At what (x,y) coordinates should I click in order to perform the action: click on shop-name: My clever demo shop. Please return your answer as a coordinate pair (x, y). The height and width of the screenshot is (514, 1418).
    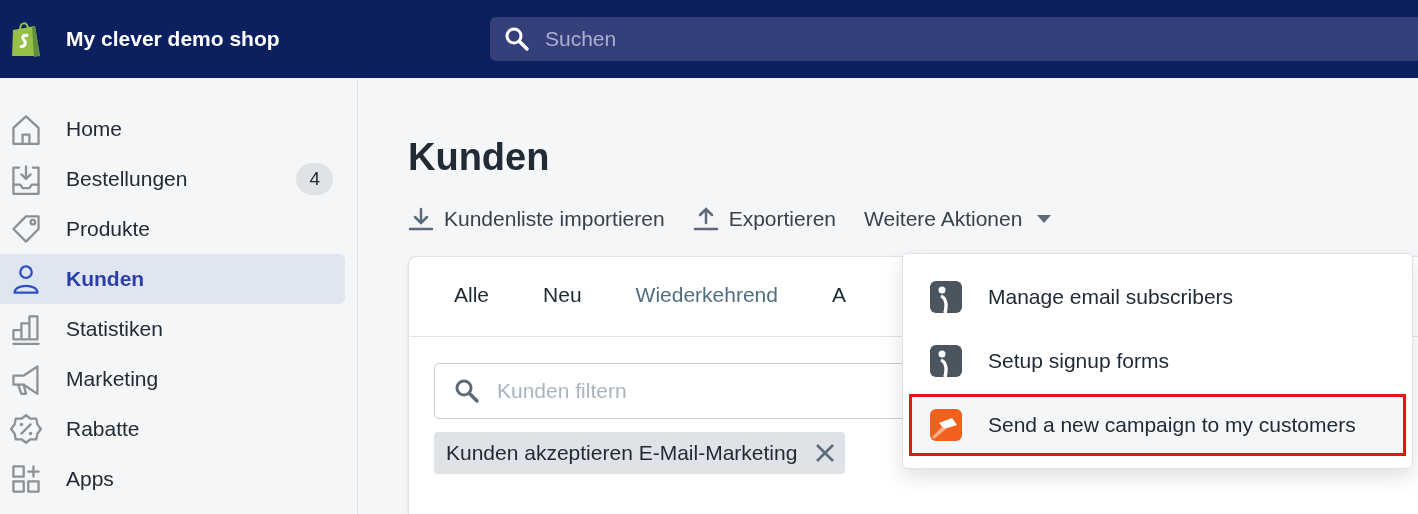
    Looking at the image, I should click on (173, 39).